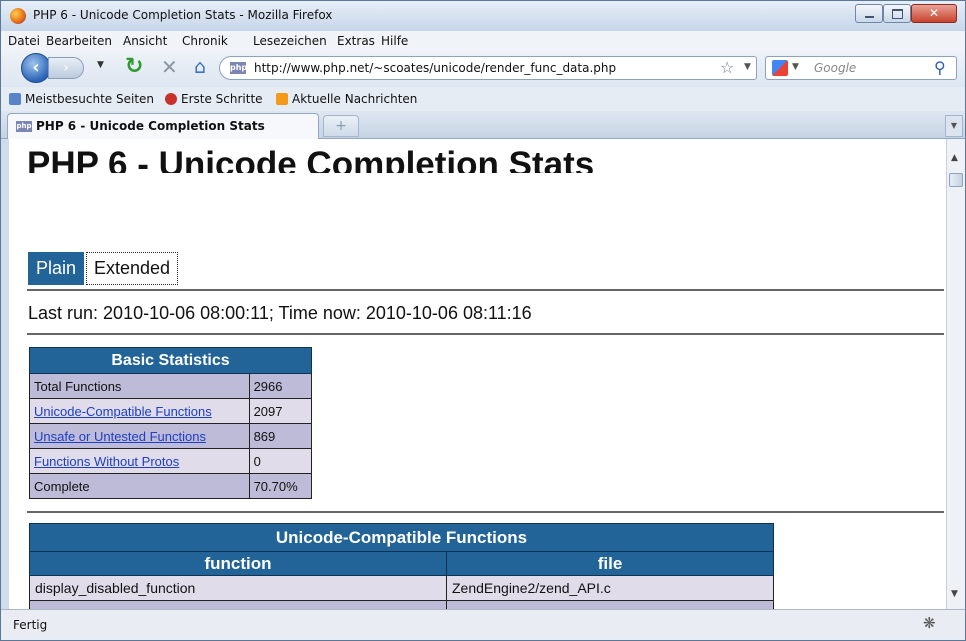 The width and height of the screenshot is (966, 641). Describe the element at coordinates (139, 486) in the screenshot. I see `stat-label: Complete` at that location.